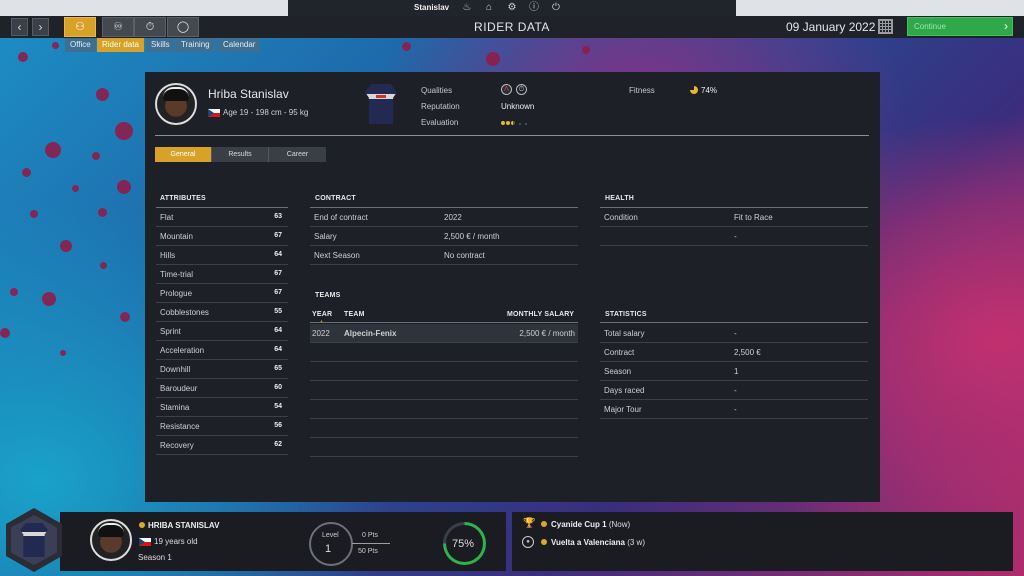 The image size is (1024, 576). I want to click on quality-timetrial-icon: ⏱, so click(521, 89).